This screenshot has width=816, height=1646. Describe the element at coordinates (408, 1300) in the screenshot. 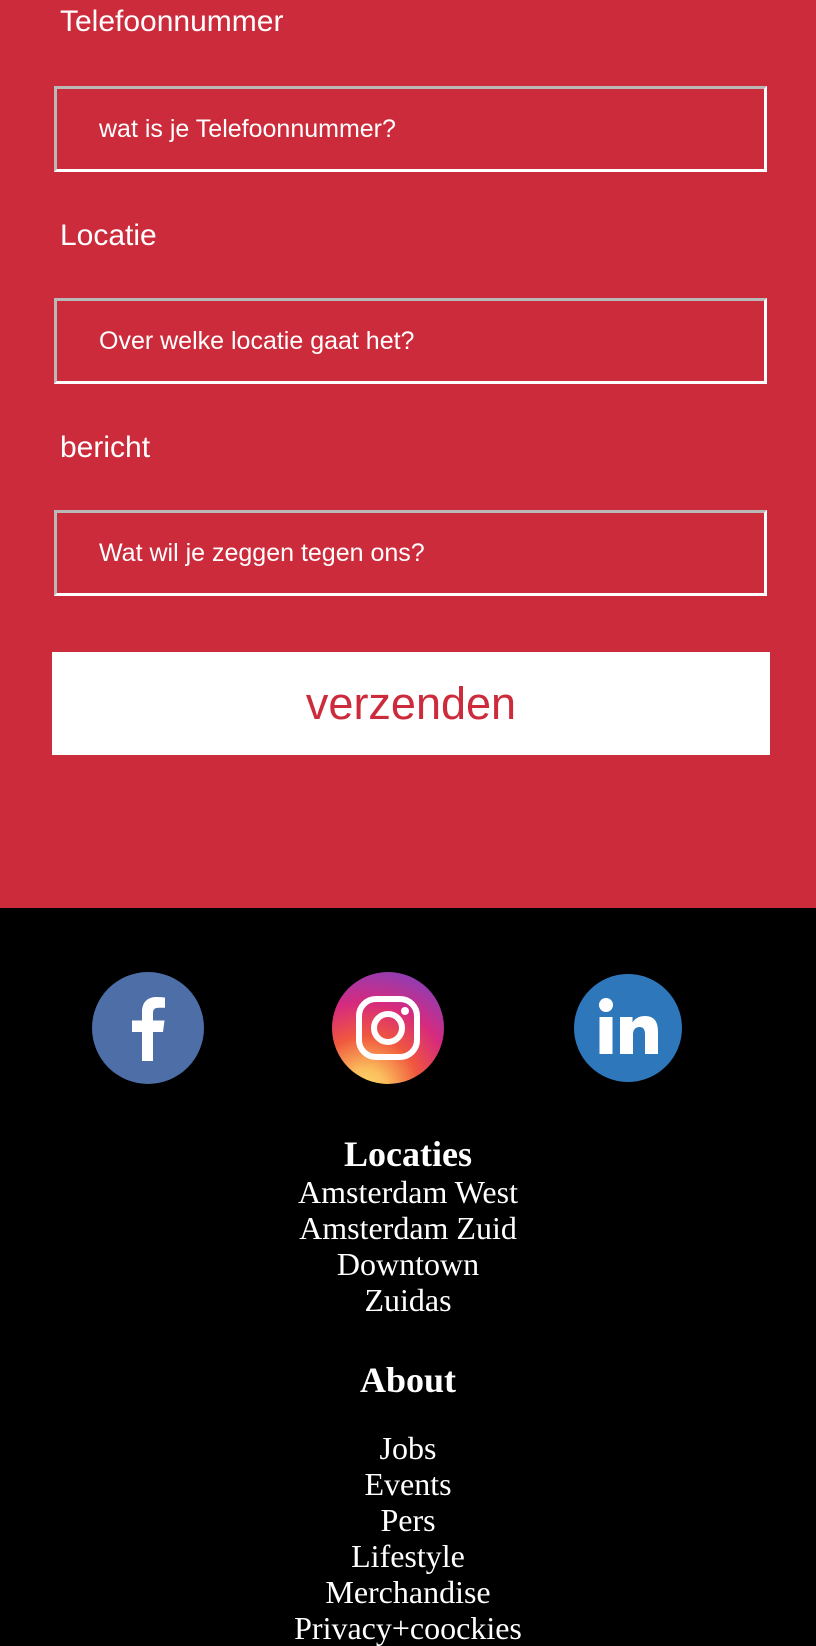

I see `location-link-zuidas: Zuidas` at that location.